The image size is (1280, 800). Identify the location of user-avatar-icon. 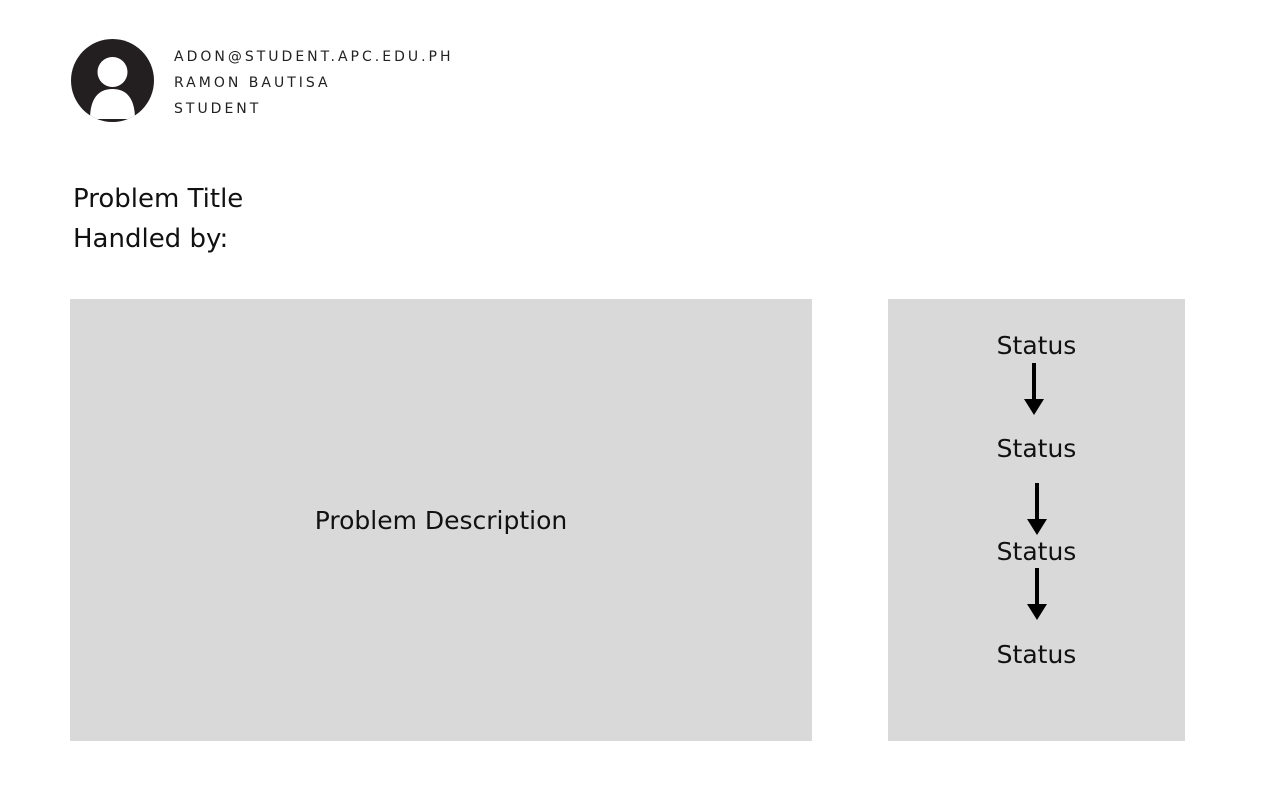
(112, 80).